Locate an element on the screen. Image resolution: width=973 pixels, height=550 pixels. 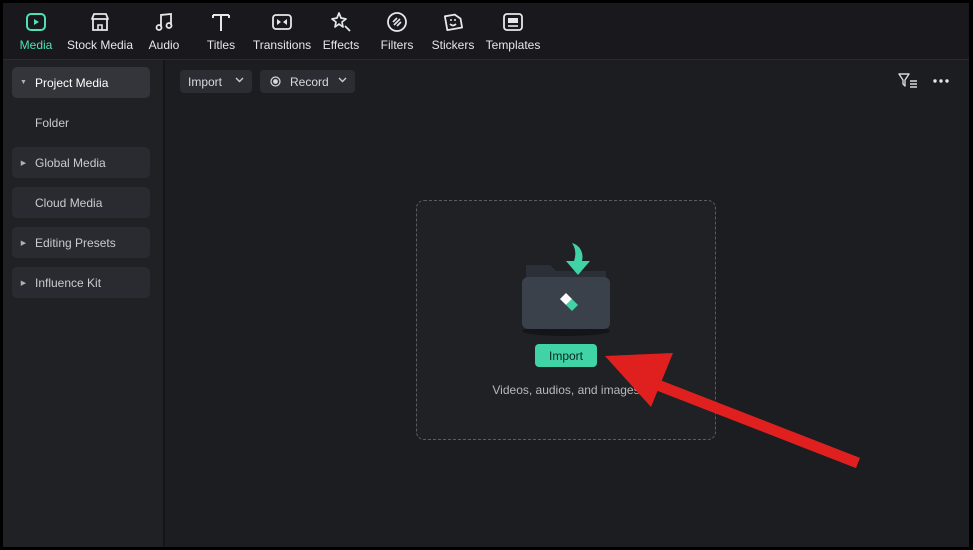
sidebar-item-label: Cloud Media is located at coordinates (69, 202).